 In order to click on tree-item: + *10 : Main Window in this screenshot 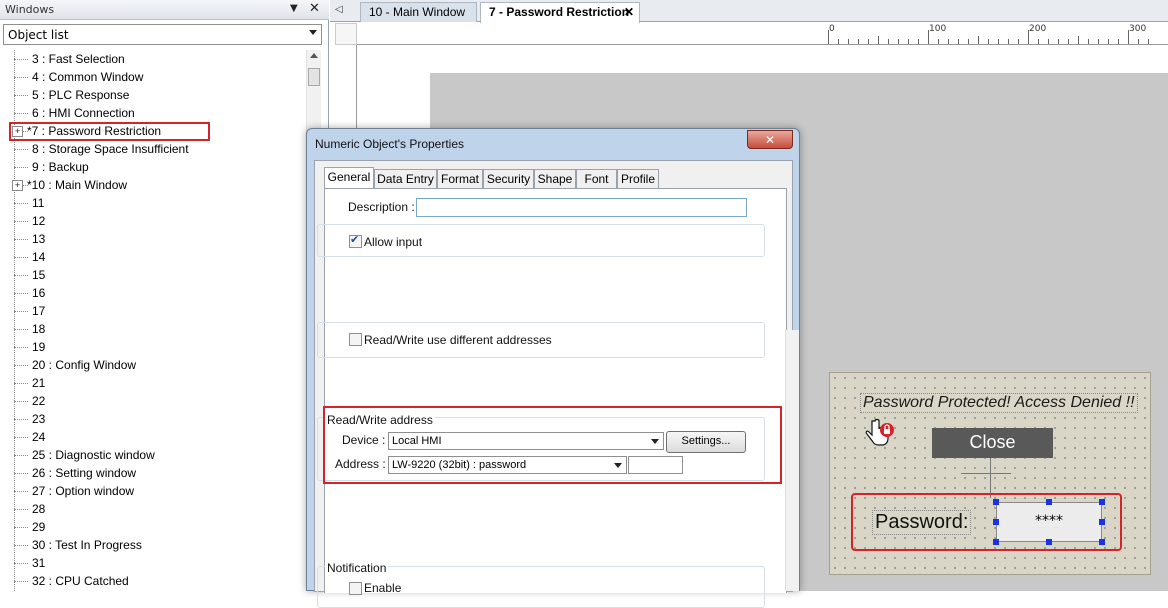, I will do `click(155, 185)`.